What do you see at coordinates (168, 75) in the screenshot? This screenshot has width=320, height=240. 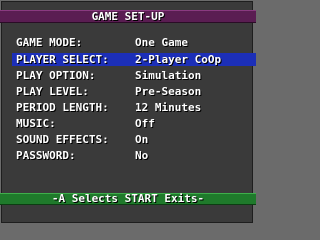 I see `option-value: Simulation` at bounding box center [168, 75].